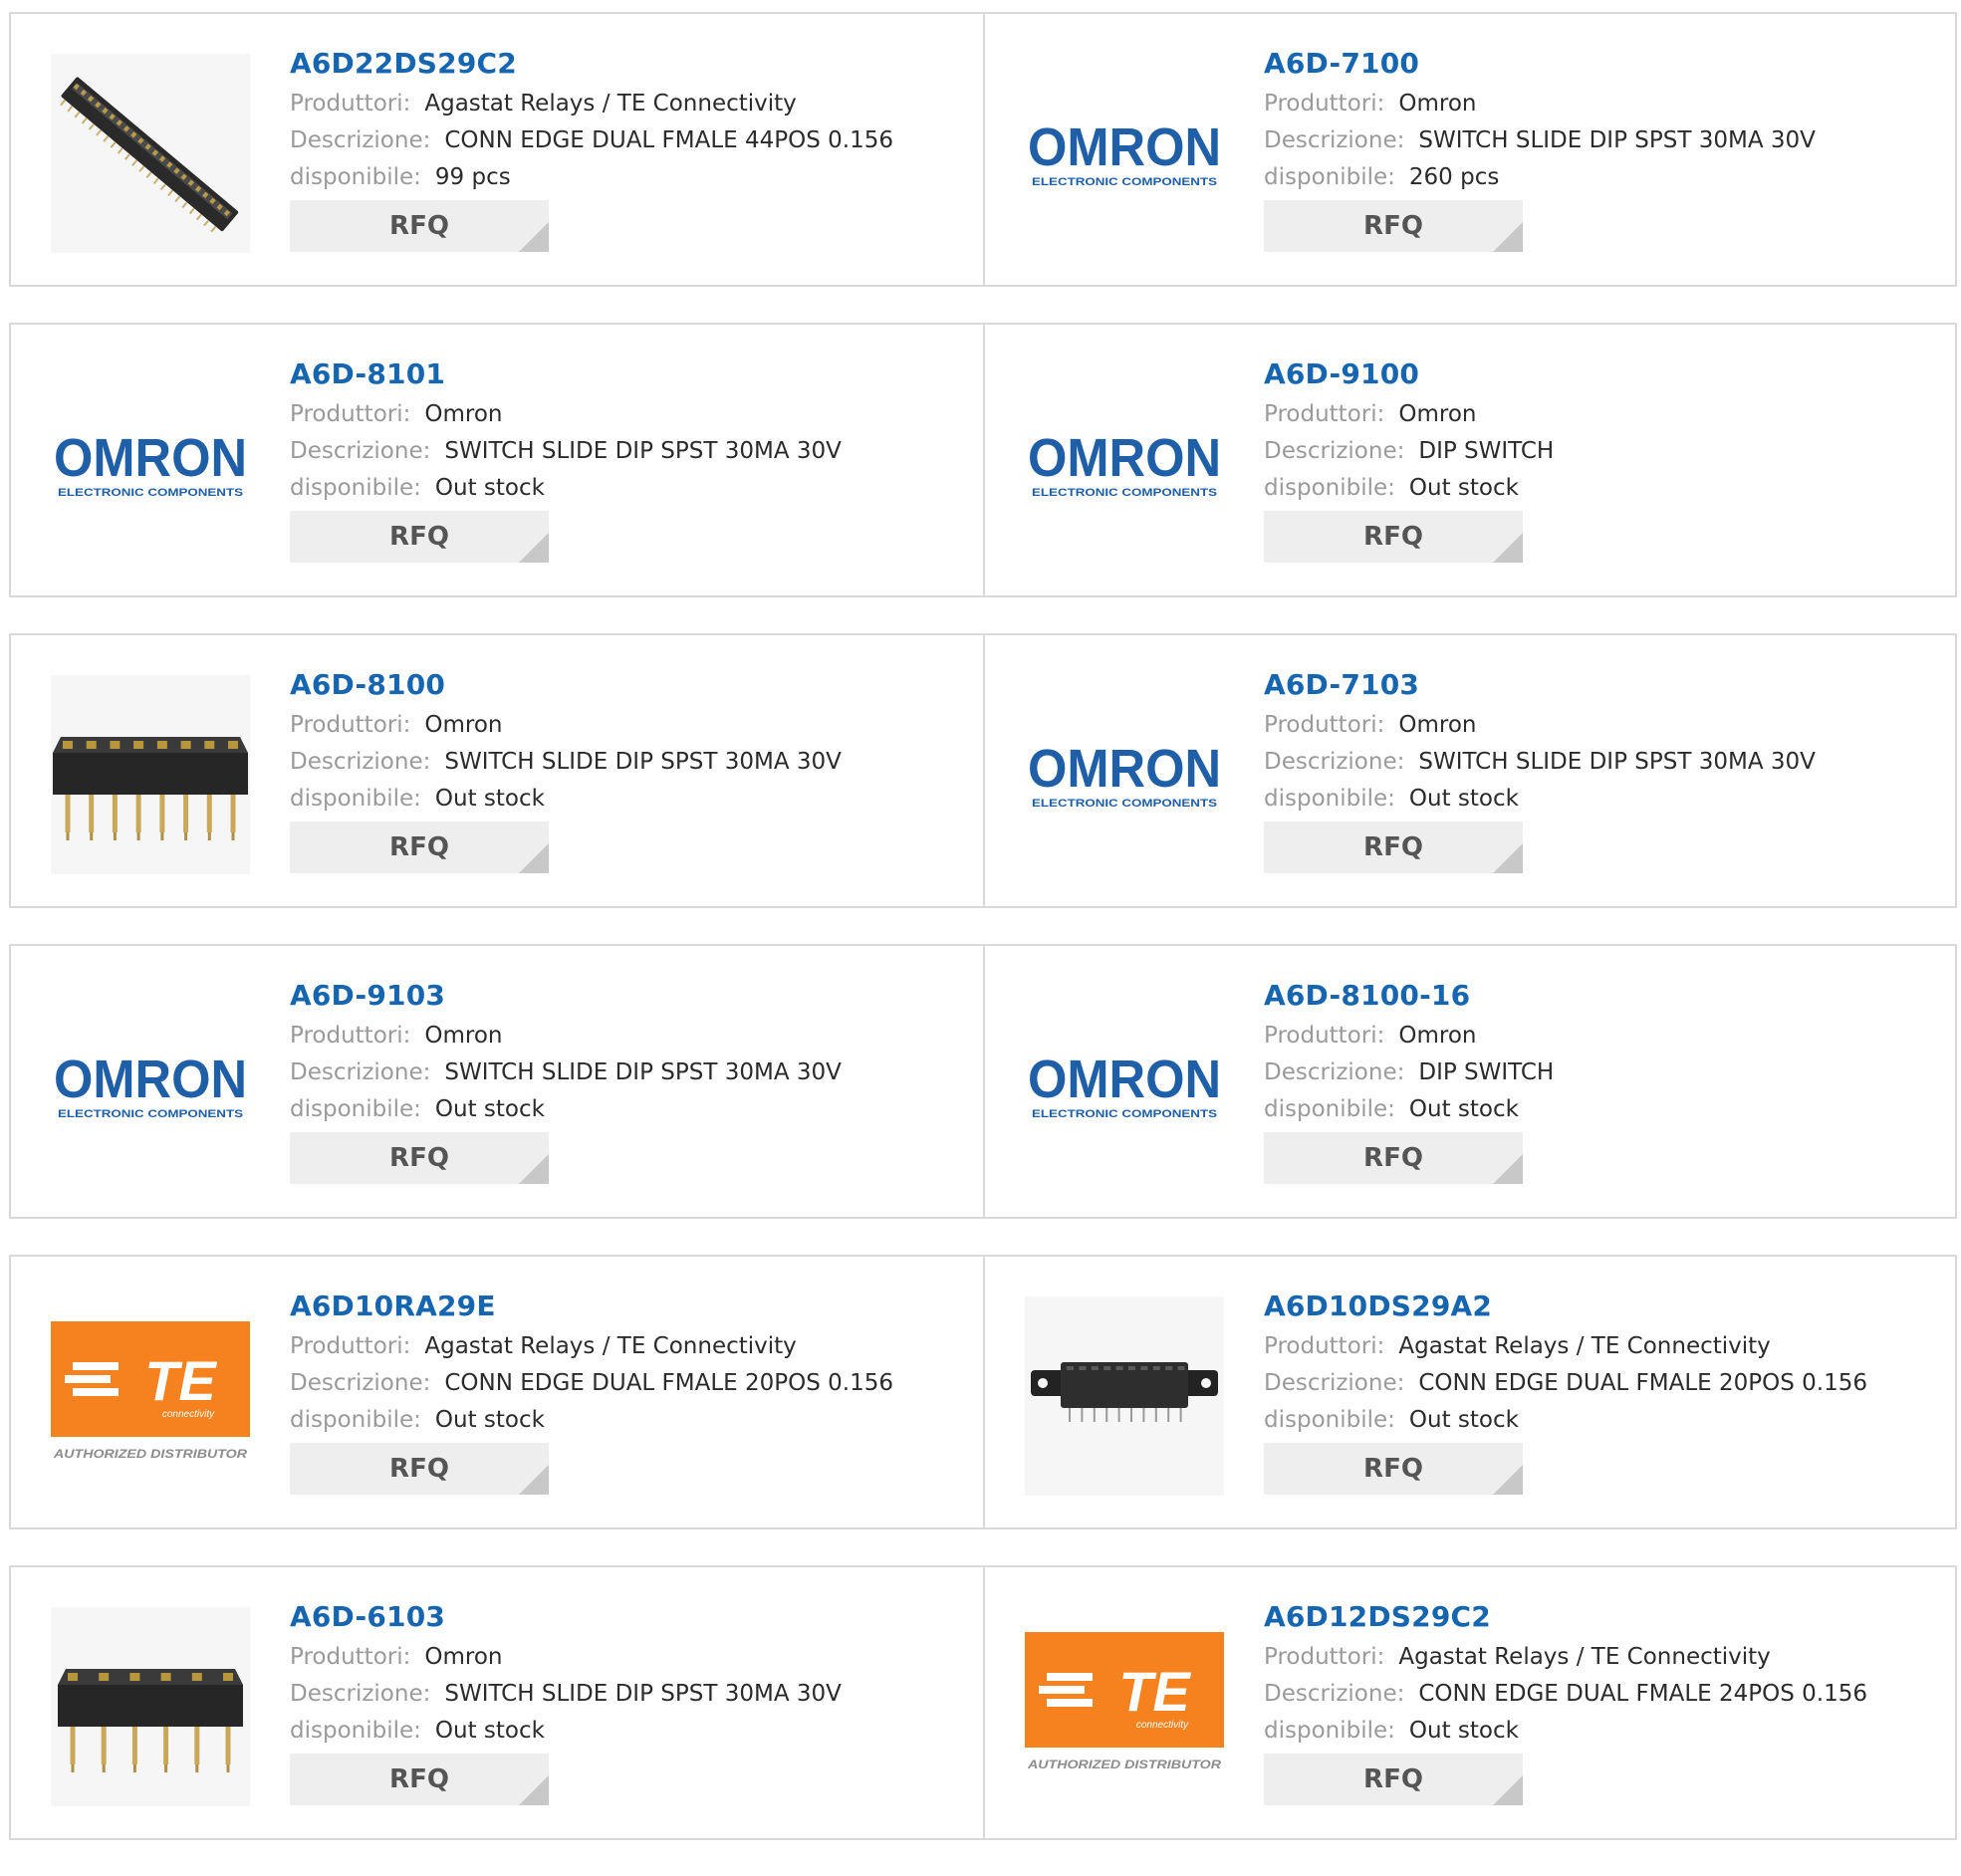 The height and width of the screenshot is (1876, 1961). Describe the element at coordinates (150, 154) in the screenshot. I see `edge-connector-long-image` at that location.